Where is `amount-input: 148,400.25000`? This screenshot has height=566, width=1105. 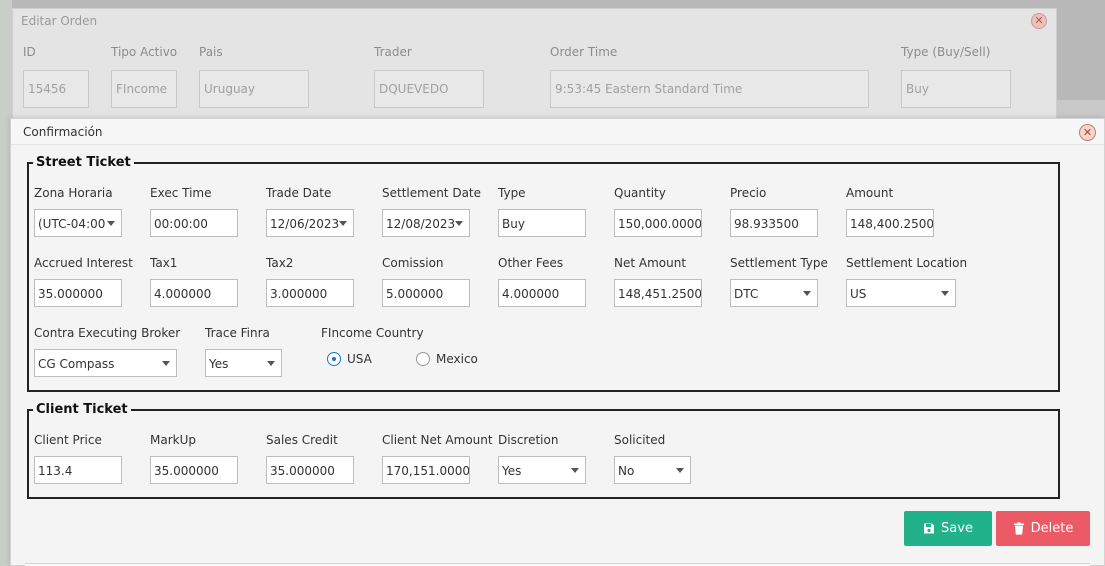 amount-input: 148,400.25000 is located at coordinates (890, 223).